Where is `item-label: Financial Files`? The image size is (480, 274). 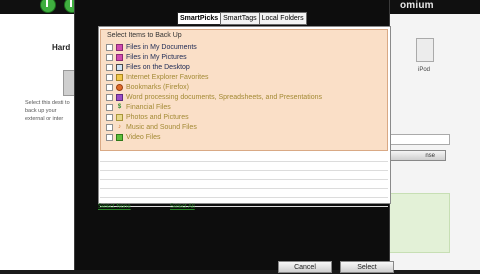
item-label: Financial Files is located at coordinates (148, 107).